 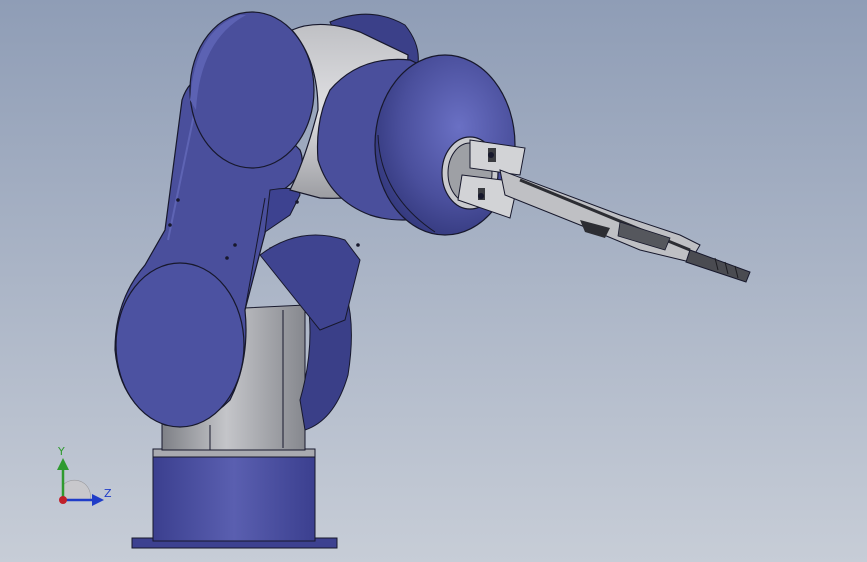 What do you see at coordinates (234, 498) in the screenshot?
I see `robot-base` at bounding box center [234, 498].